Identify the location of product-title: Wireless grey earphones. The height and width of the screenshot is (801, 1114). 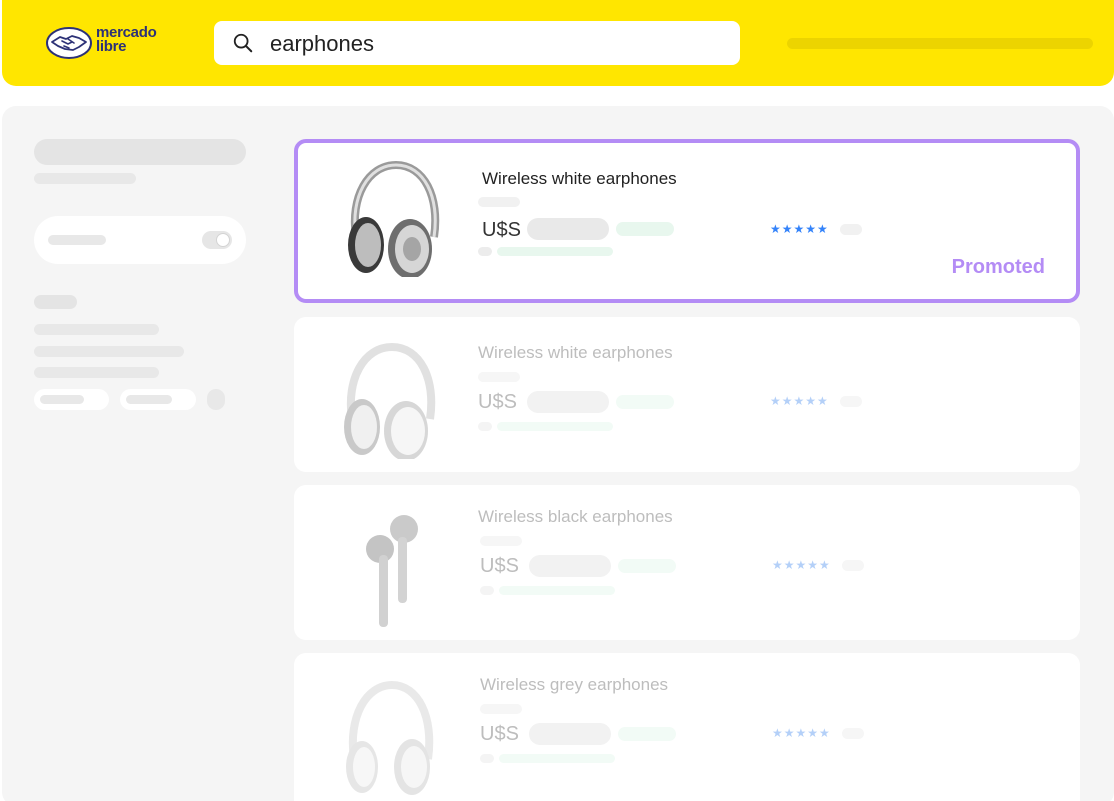
(574, 685).